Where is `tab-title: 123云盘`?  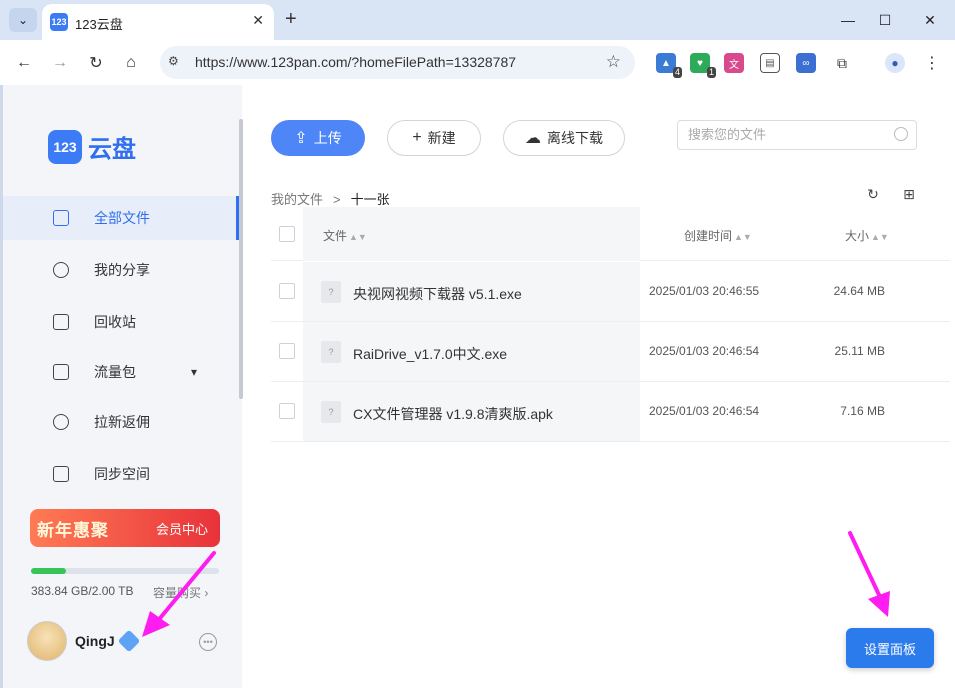 tab-title: 123云盘 is located at coordinates (99, 24).